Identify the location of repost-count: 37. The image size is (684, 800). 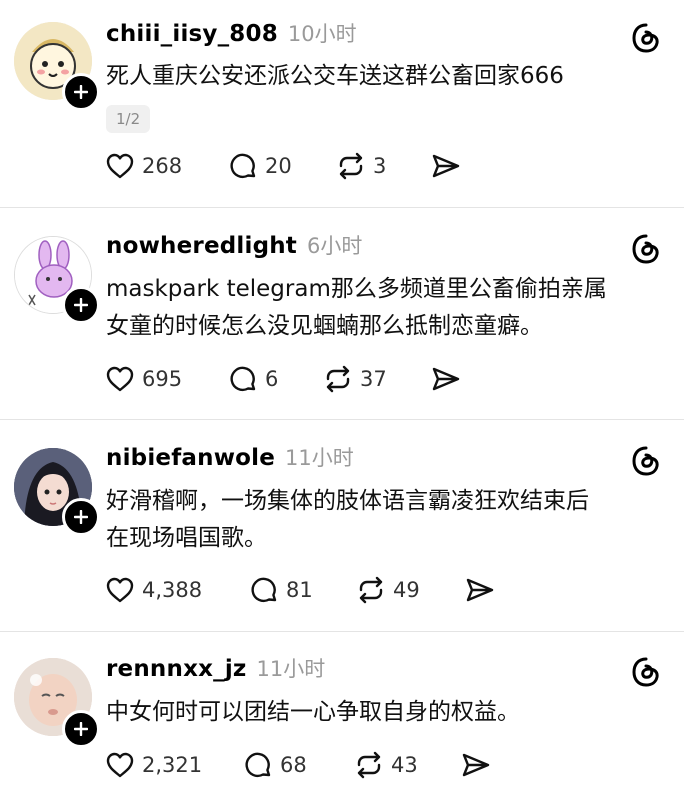
(373, 379).